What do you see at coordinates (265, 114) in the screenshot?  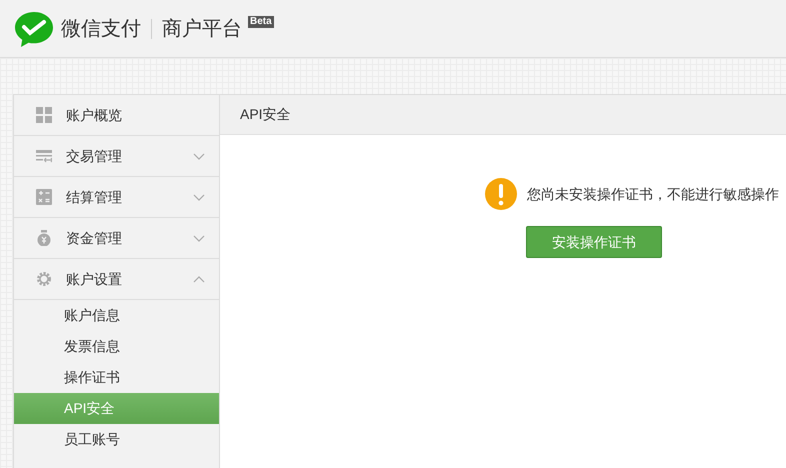 I see `panel-title: API安全` at bounding box center [265, 114].